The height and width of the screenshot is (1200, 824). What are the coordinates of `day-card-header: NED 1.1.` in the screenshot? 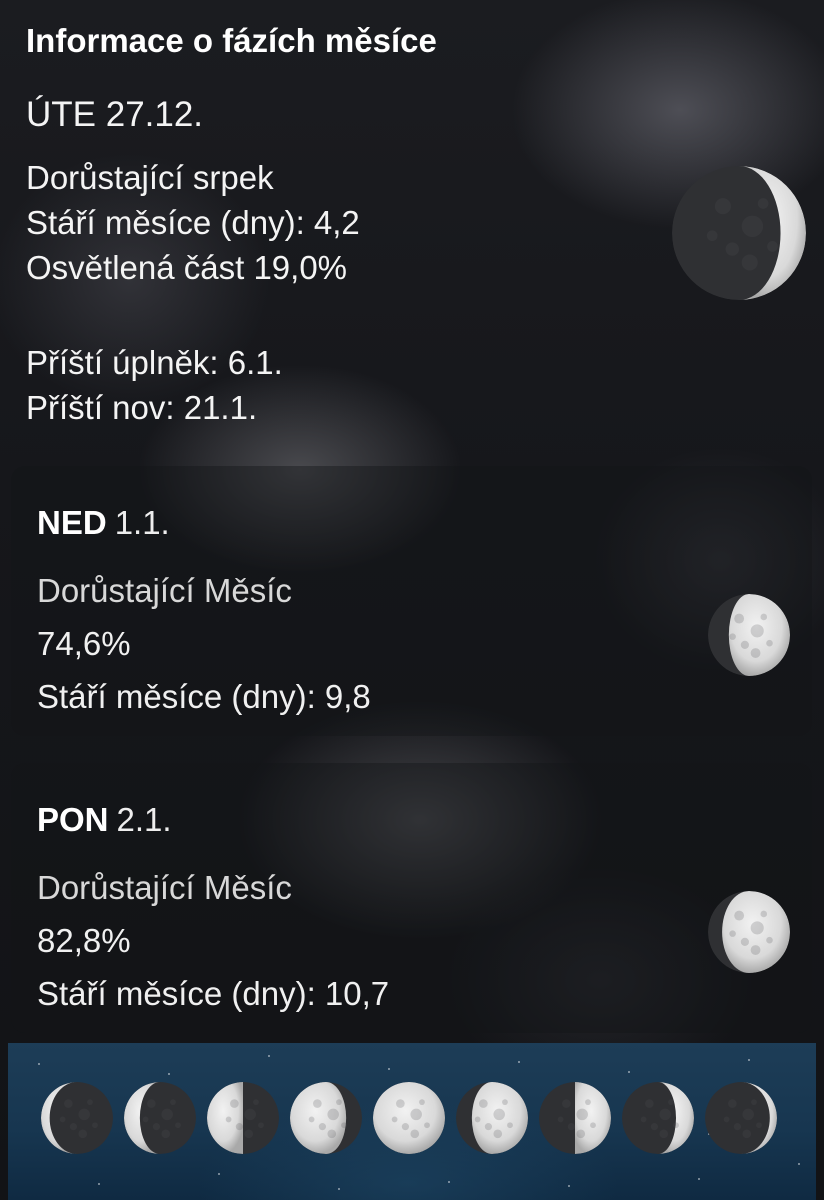 It's located at (103, 523).